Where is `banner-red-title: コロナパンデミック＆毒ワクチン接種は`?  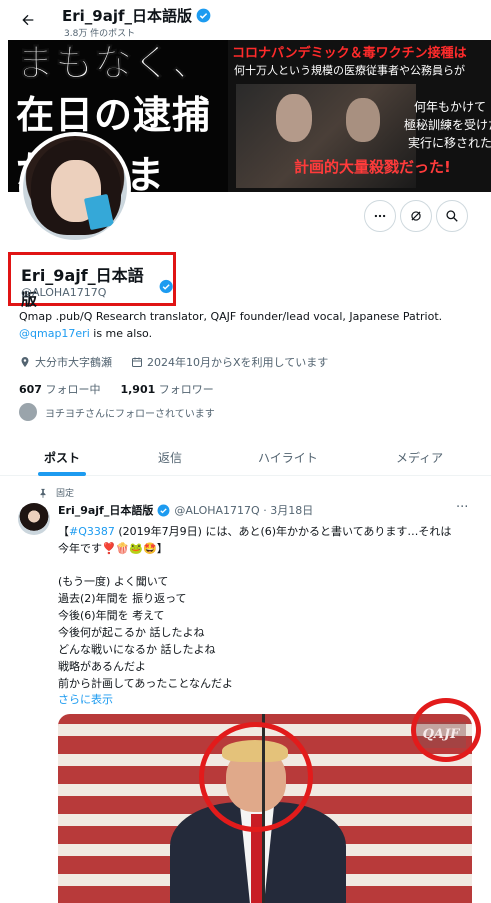
banner-red-title: コロナパンデミック＆毒ワクチン接種は is located at coordinates (349, 53).